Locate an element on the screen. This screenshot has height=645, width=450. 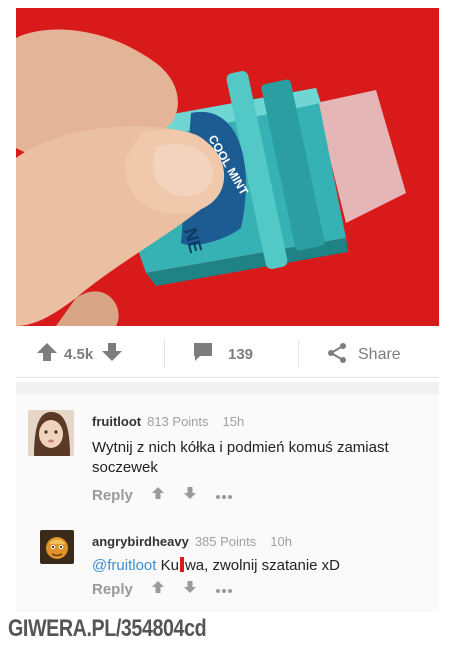
post-action-bar: 4.5k 139 Share is located at coordinates (227, 354).